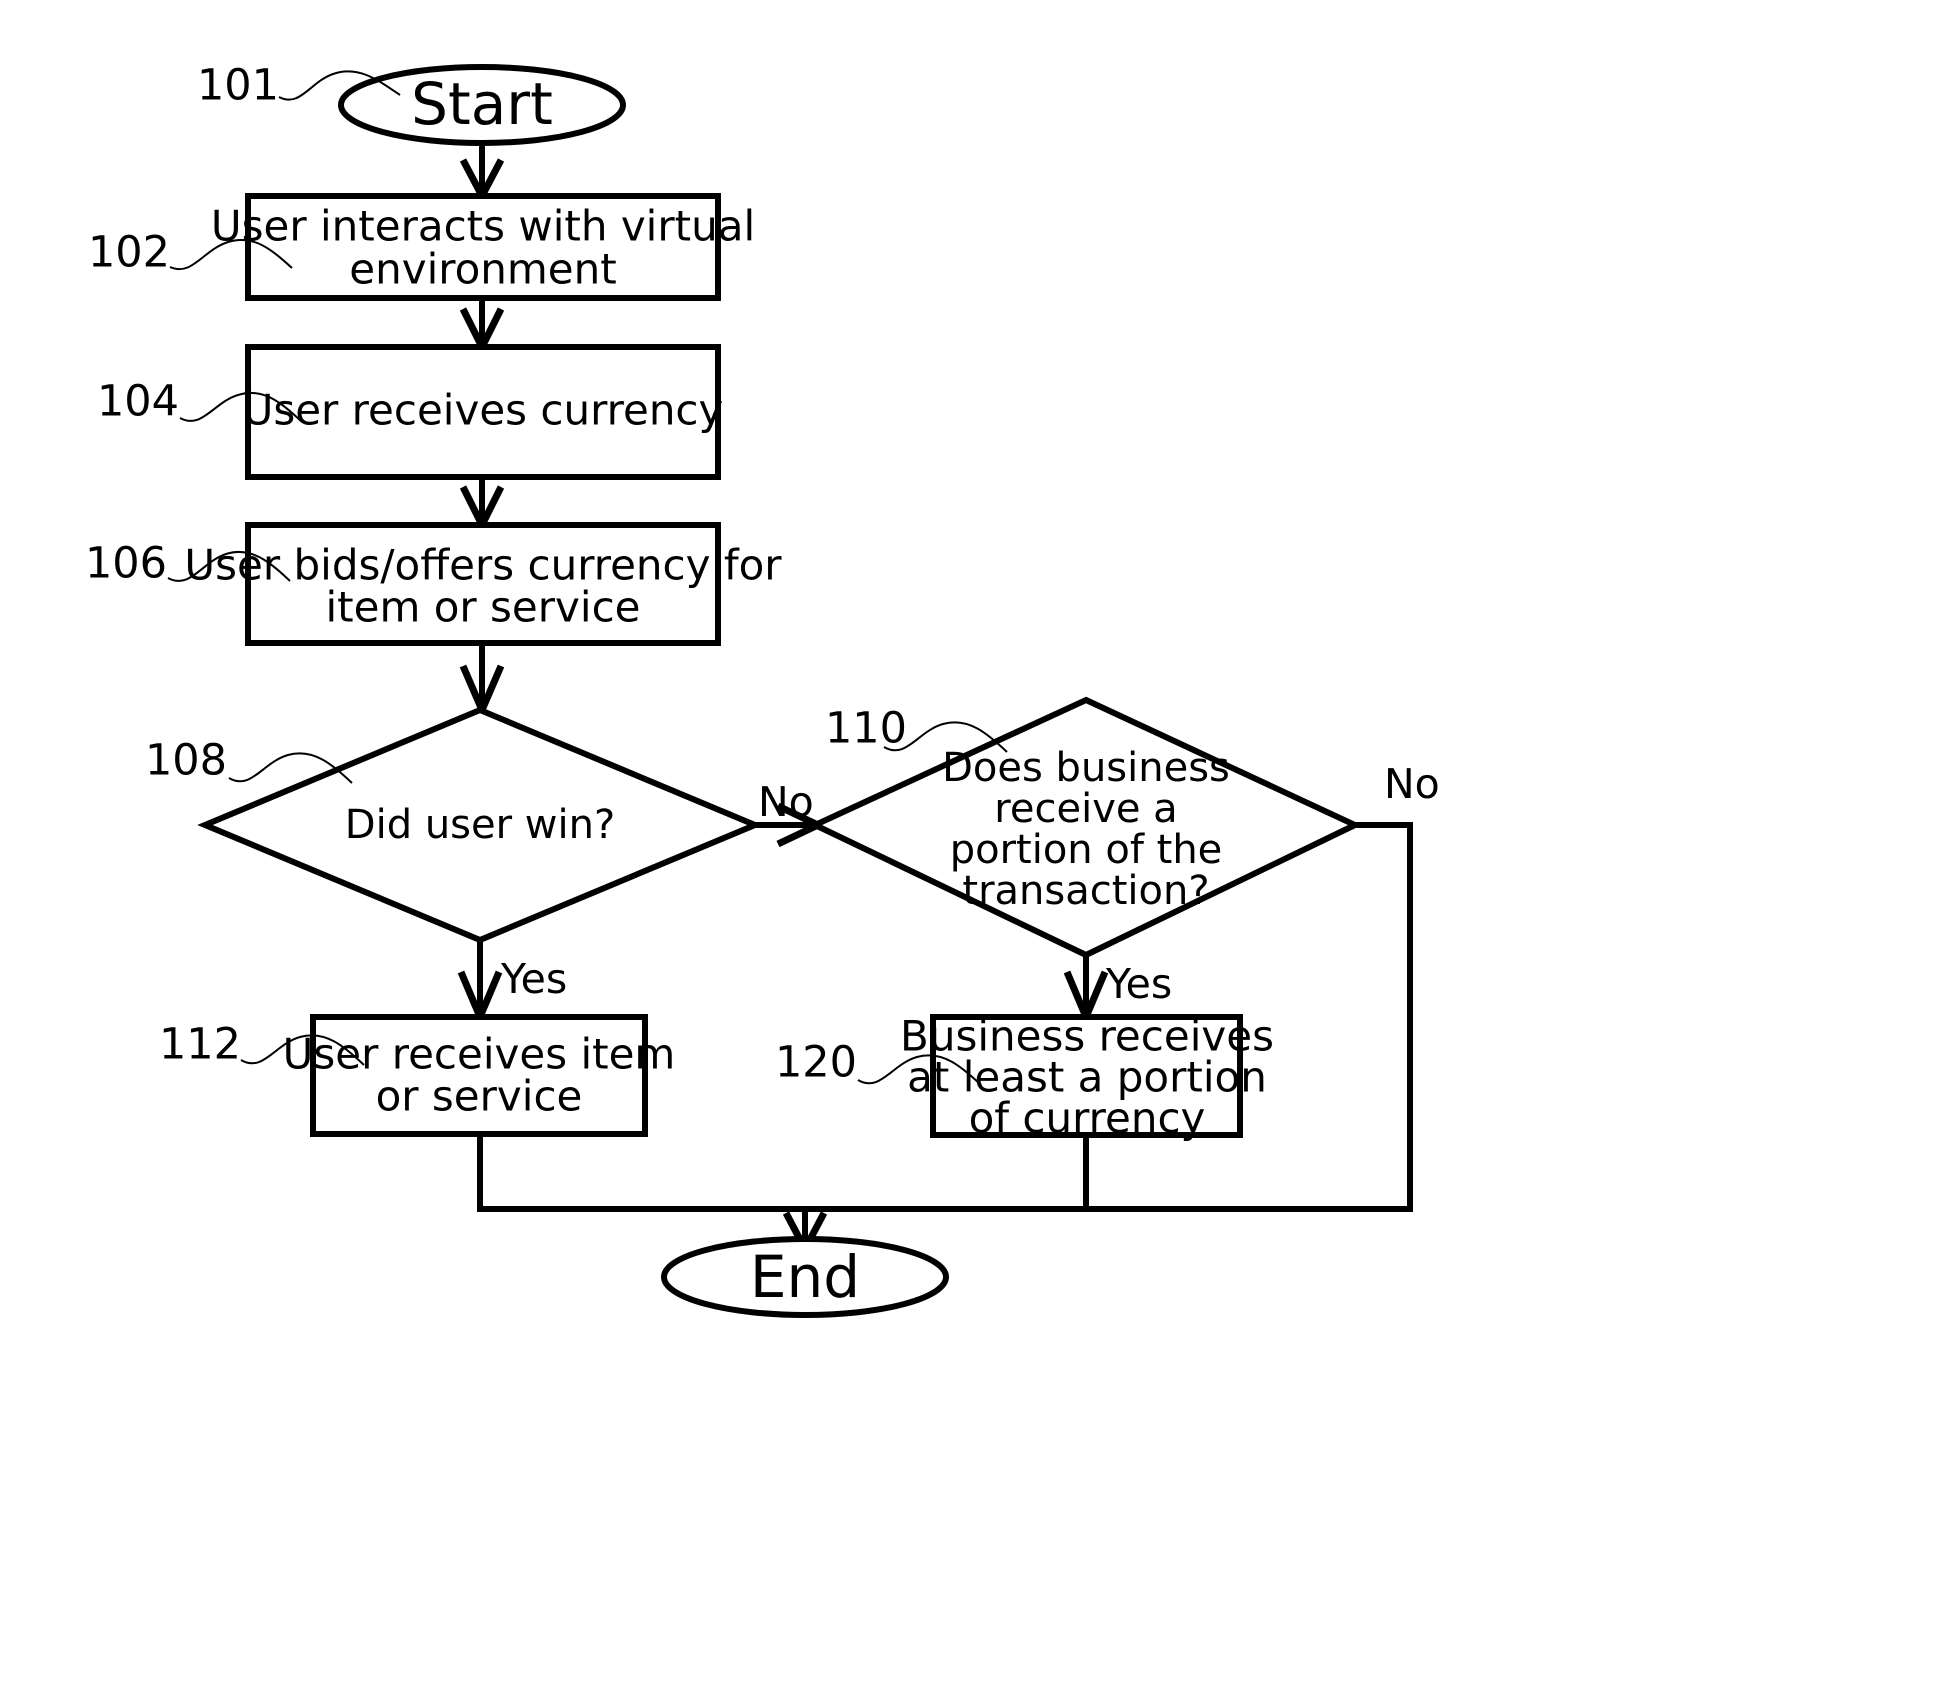  I want to click on edge-label-win-yes: Yes, so click(533, 979).